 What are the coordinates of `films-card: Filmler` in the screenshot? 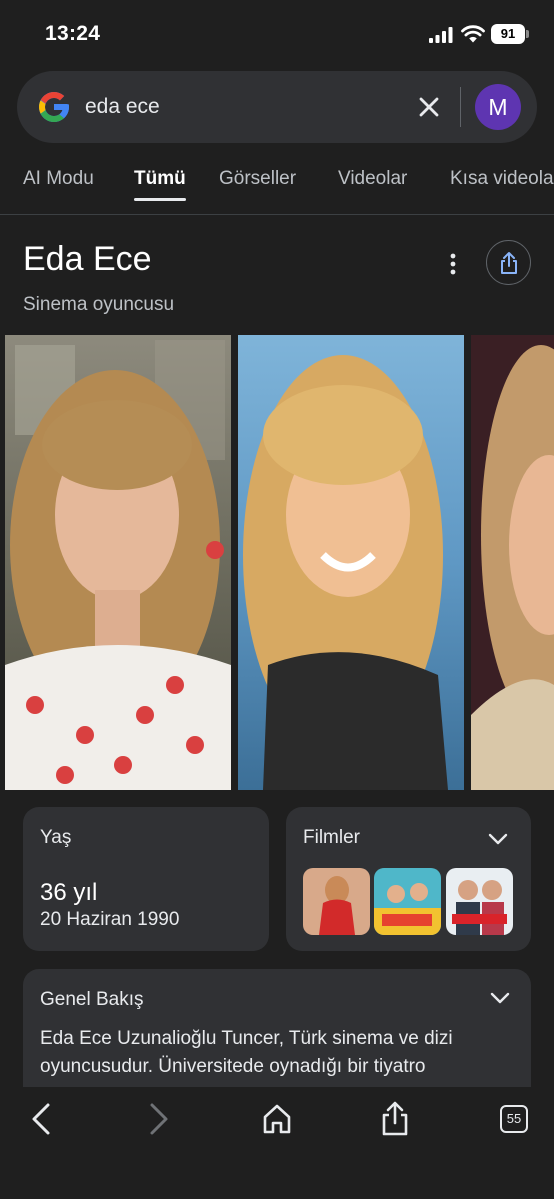 It's located at (408, 879).